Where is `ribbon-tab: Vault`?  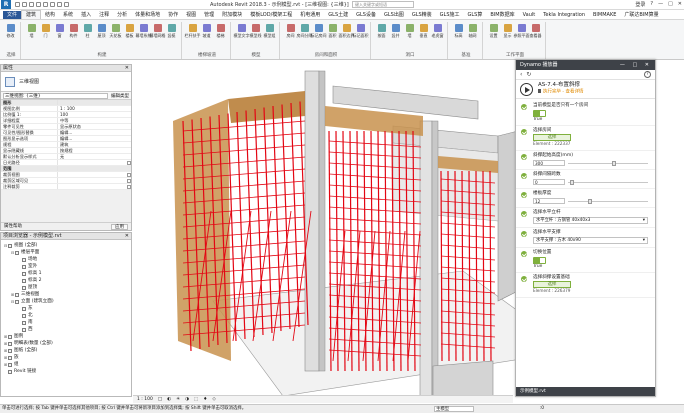
ribbon-tab: Vault is located at coordinates (529, 15).